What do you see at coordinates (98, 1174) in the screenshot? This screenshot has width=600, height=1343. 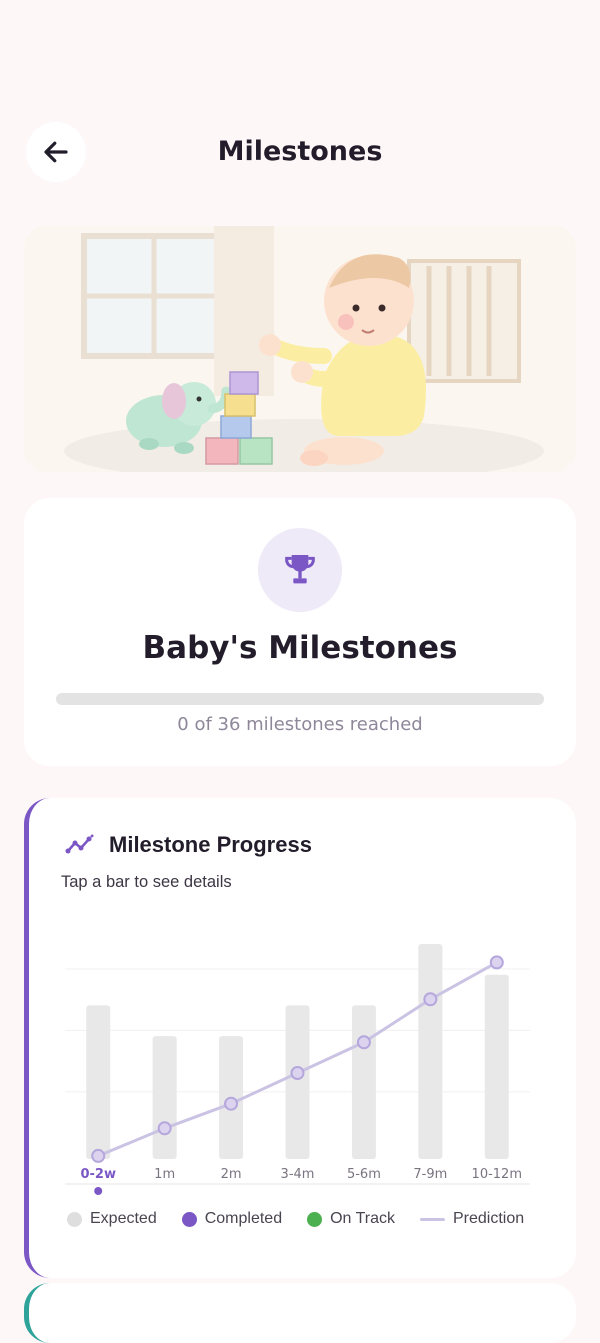 I see `x-tick-label: 0-2w` at bounding box center [98, 1174].